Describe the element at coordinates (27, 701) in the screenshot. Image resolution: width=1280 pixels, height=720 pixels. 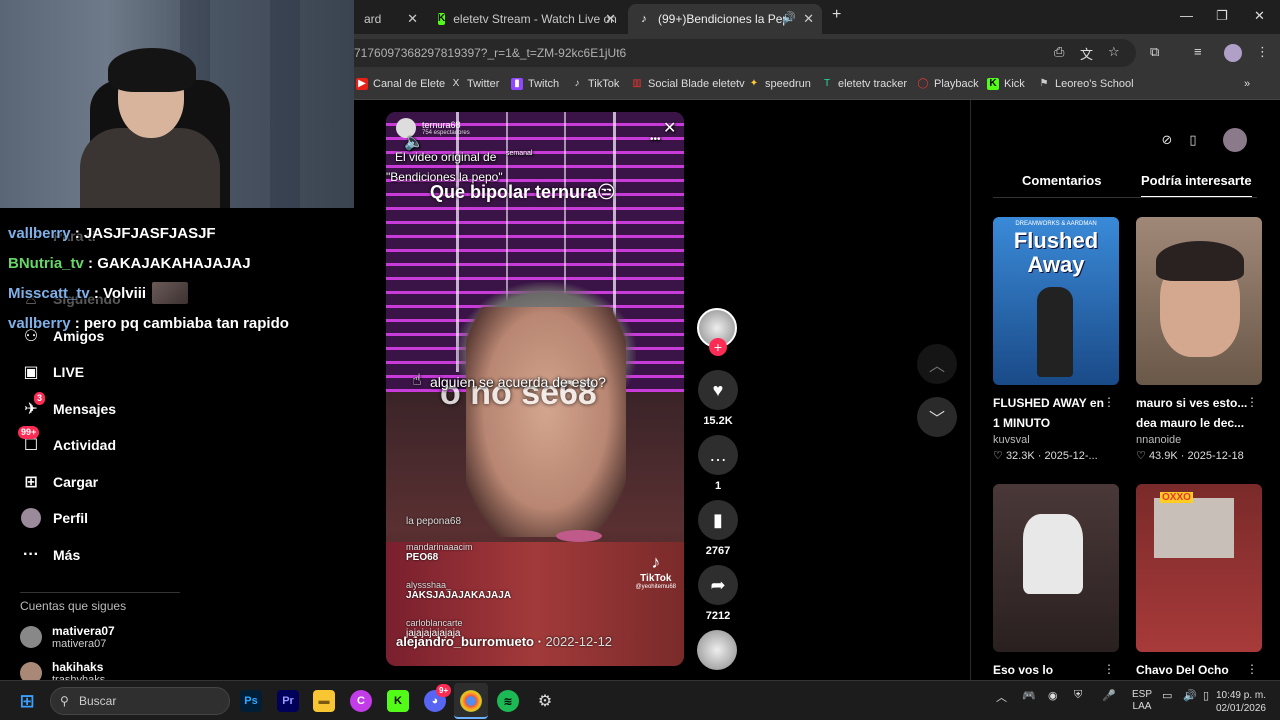
I see `windows-start-icon: ⊞` at that location.